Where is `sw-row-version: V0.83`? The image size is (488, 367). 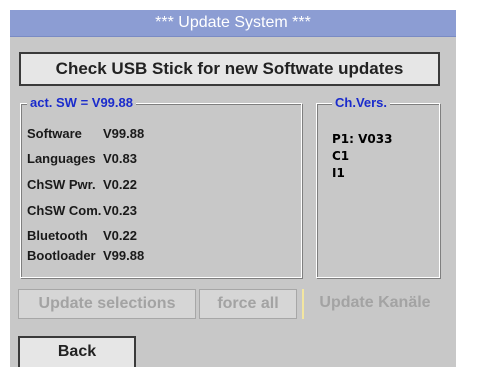 sw-row-version: V0.83 is located at coordinates (120, 158).